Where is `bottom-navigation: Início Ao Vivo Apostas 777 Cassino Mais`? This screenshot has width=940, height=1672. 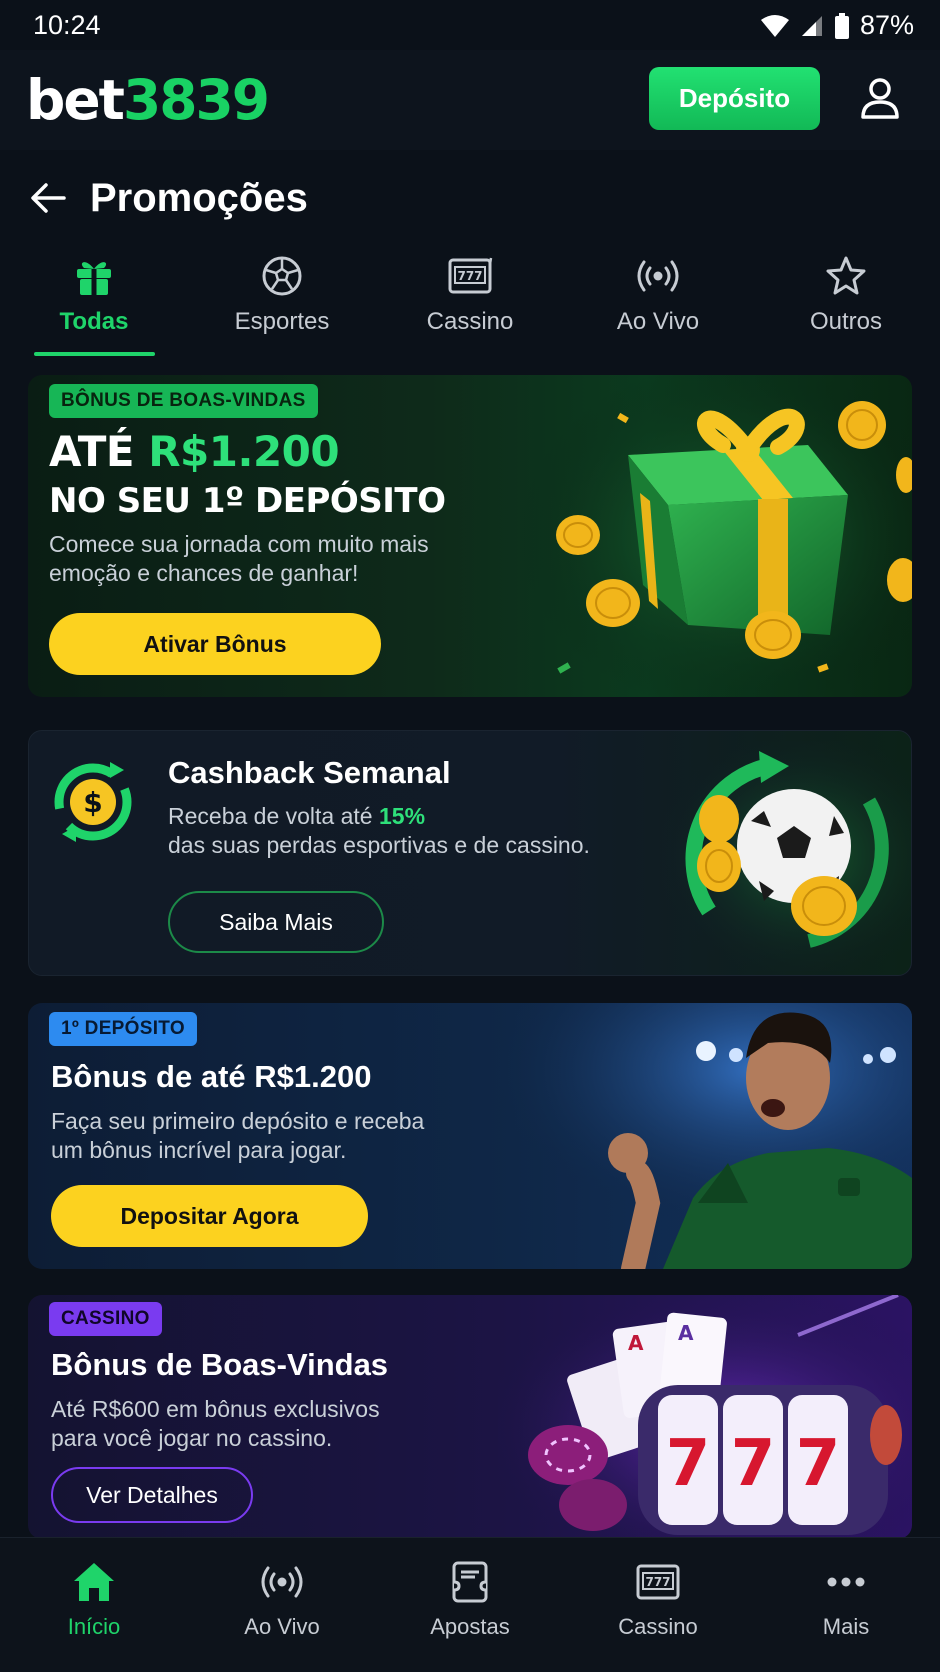
bottom-navigation: Início Ao Vivo Apostas 777 Cassino Mais is located at coordinates (470, 1604).